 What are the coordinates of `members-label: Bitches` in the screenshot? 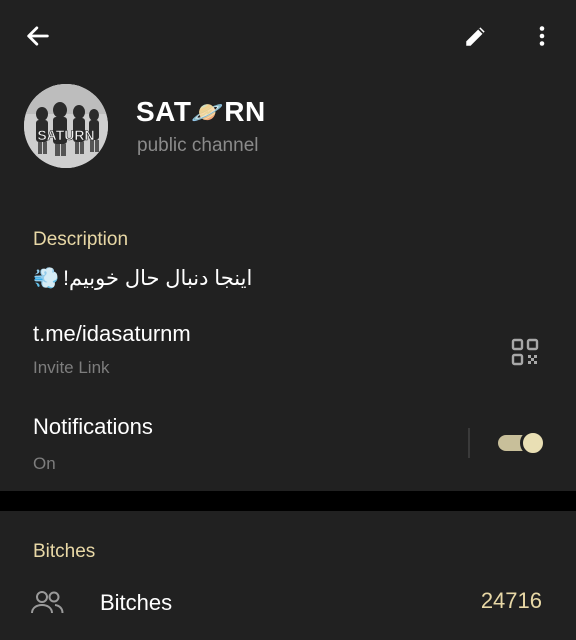 It's located at (136, 602).